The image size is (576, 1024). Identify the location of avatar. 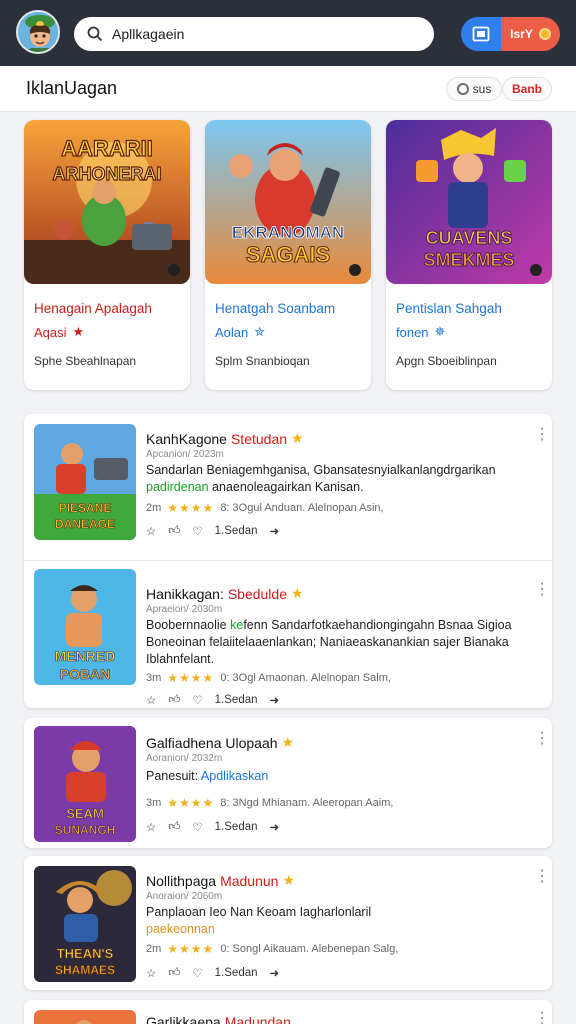
(38, 32).